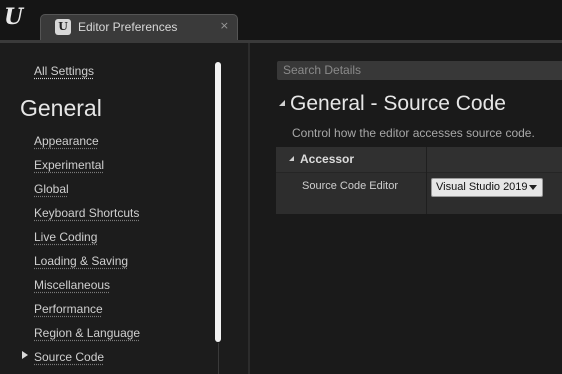 The image size is (562, 374). Describe the element at coordinates (64, 71) in the screenshot. I see `all-settings-link: All Settings` at that location.